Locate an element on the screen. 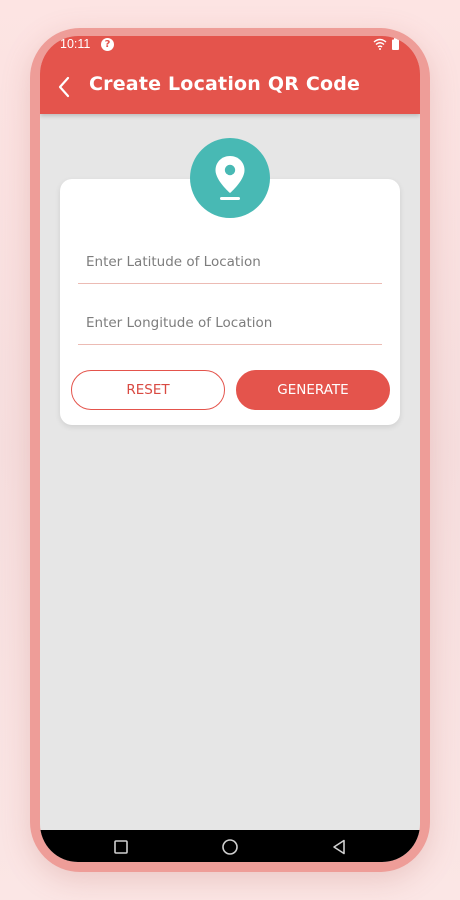 Image resolution: width=460 pixels, height=900 pixels. status-time: 10:11 is located at coordinates (75, 44).